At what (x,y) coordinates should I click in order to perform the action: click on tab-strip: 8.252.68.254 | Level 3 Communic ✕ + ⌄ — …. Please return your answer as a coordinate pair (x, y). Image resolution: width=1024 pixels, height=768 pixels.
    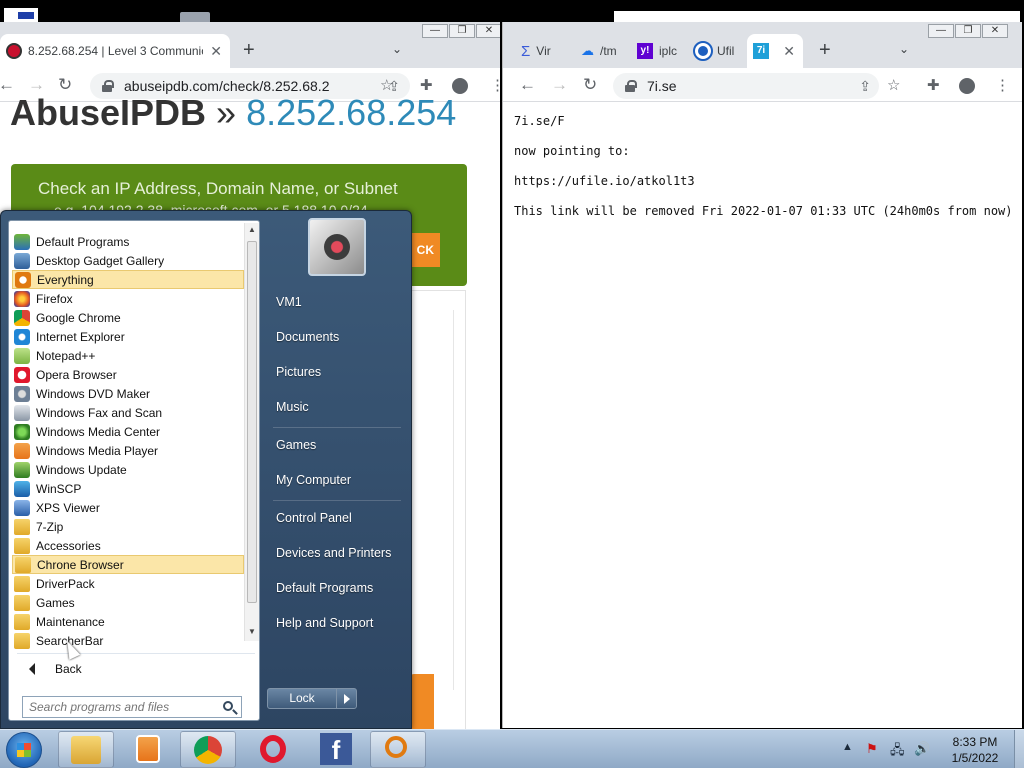
    Looking at the image, I should click on (250, 45).